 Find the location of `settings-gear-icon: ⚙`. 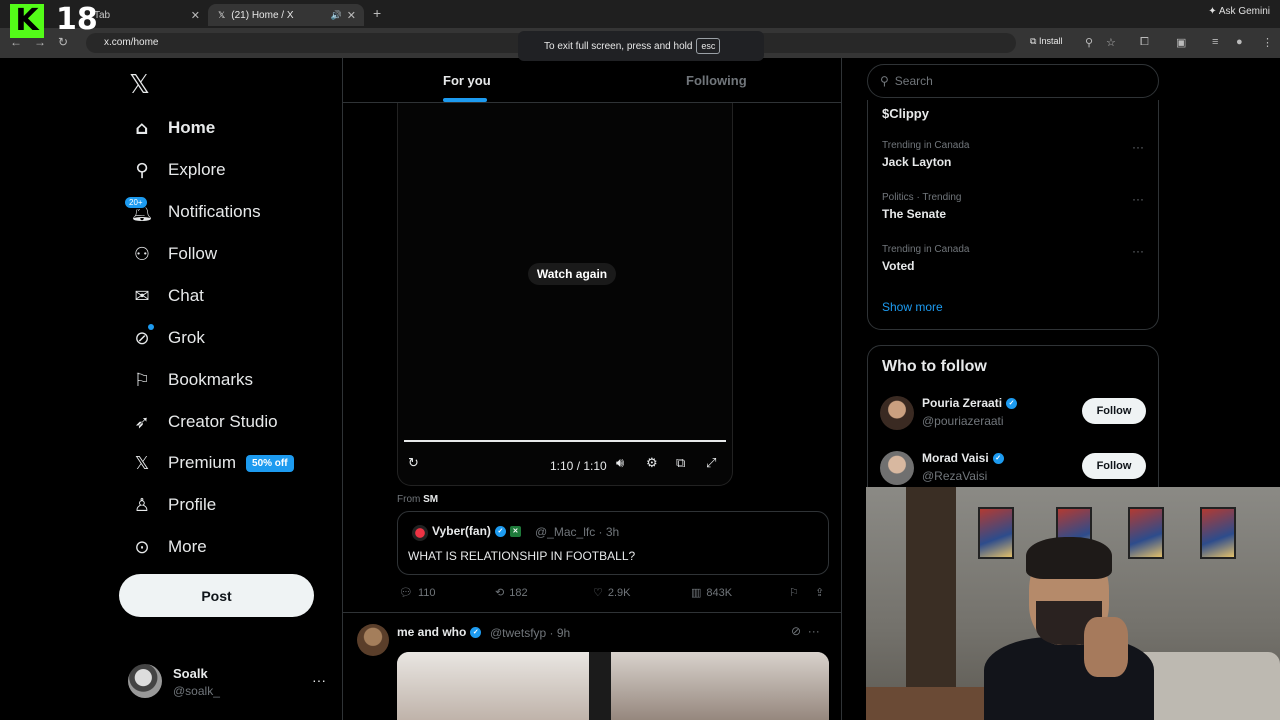

settings-gear-icon: ⚙ is located at coordinates (652, 463).